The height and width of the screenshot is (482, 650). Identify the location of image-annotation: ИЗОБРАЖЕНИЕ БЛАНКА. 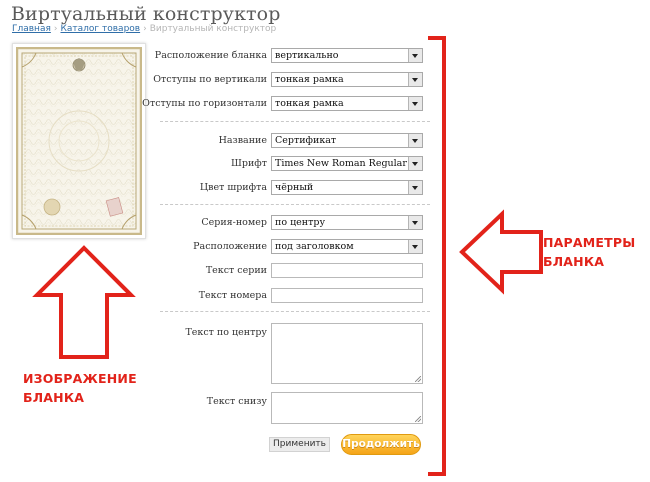
(80, 388).